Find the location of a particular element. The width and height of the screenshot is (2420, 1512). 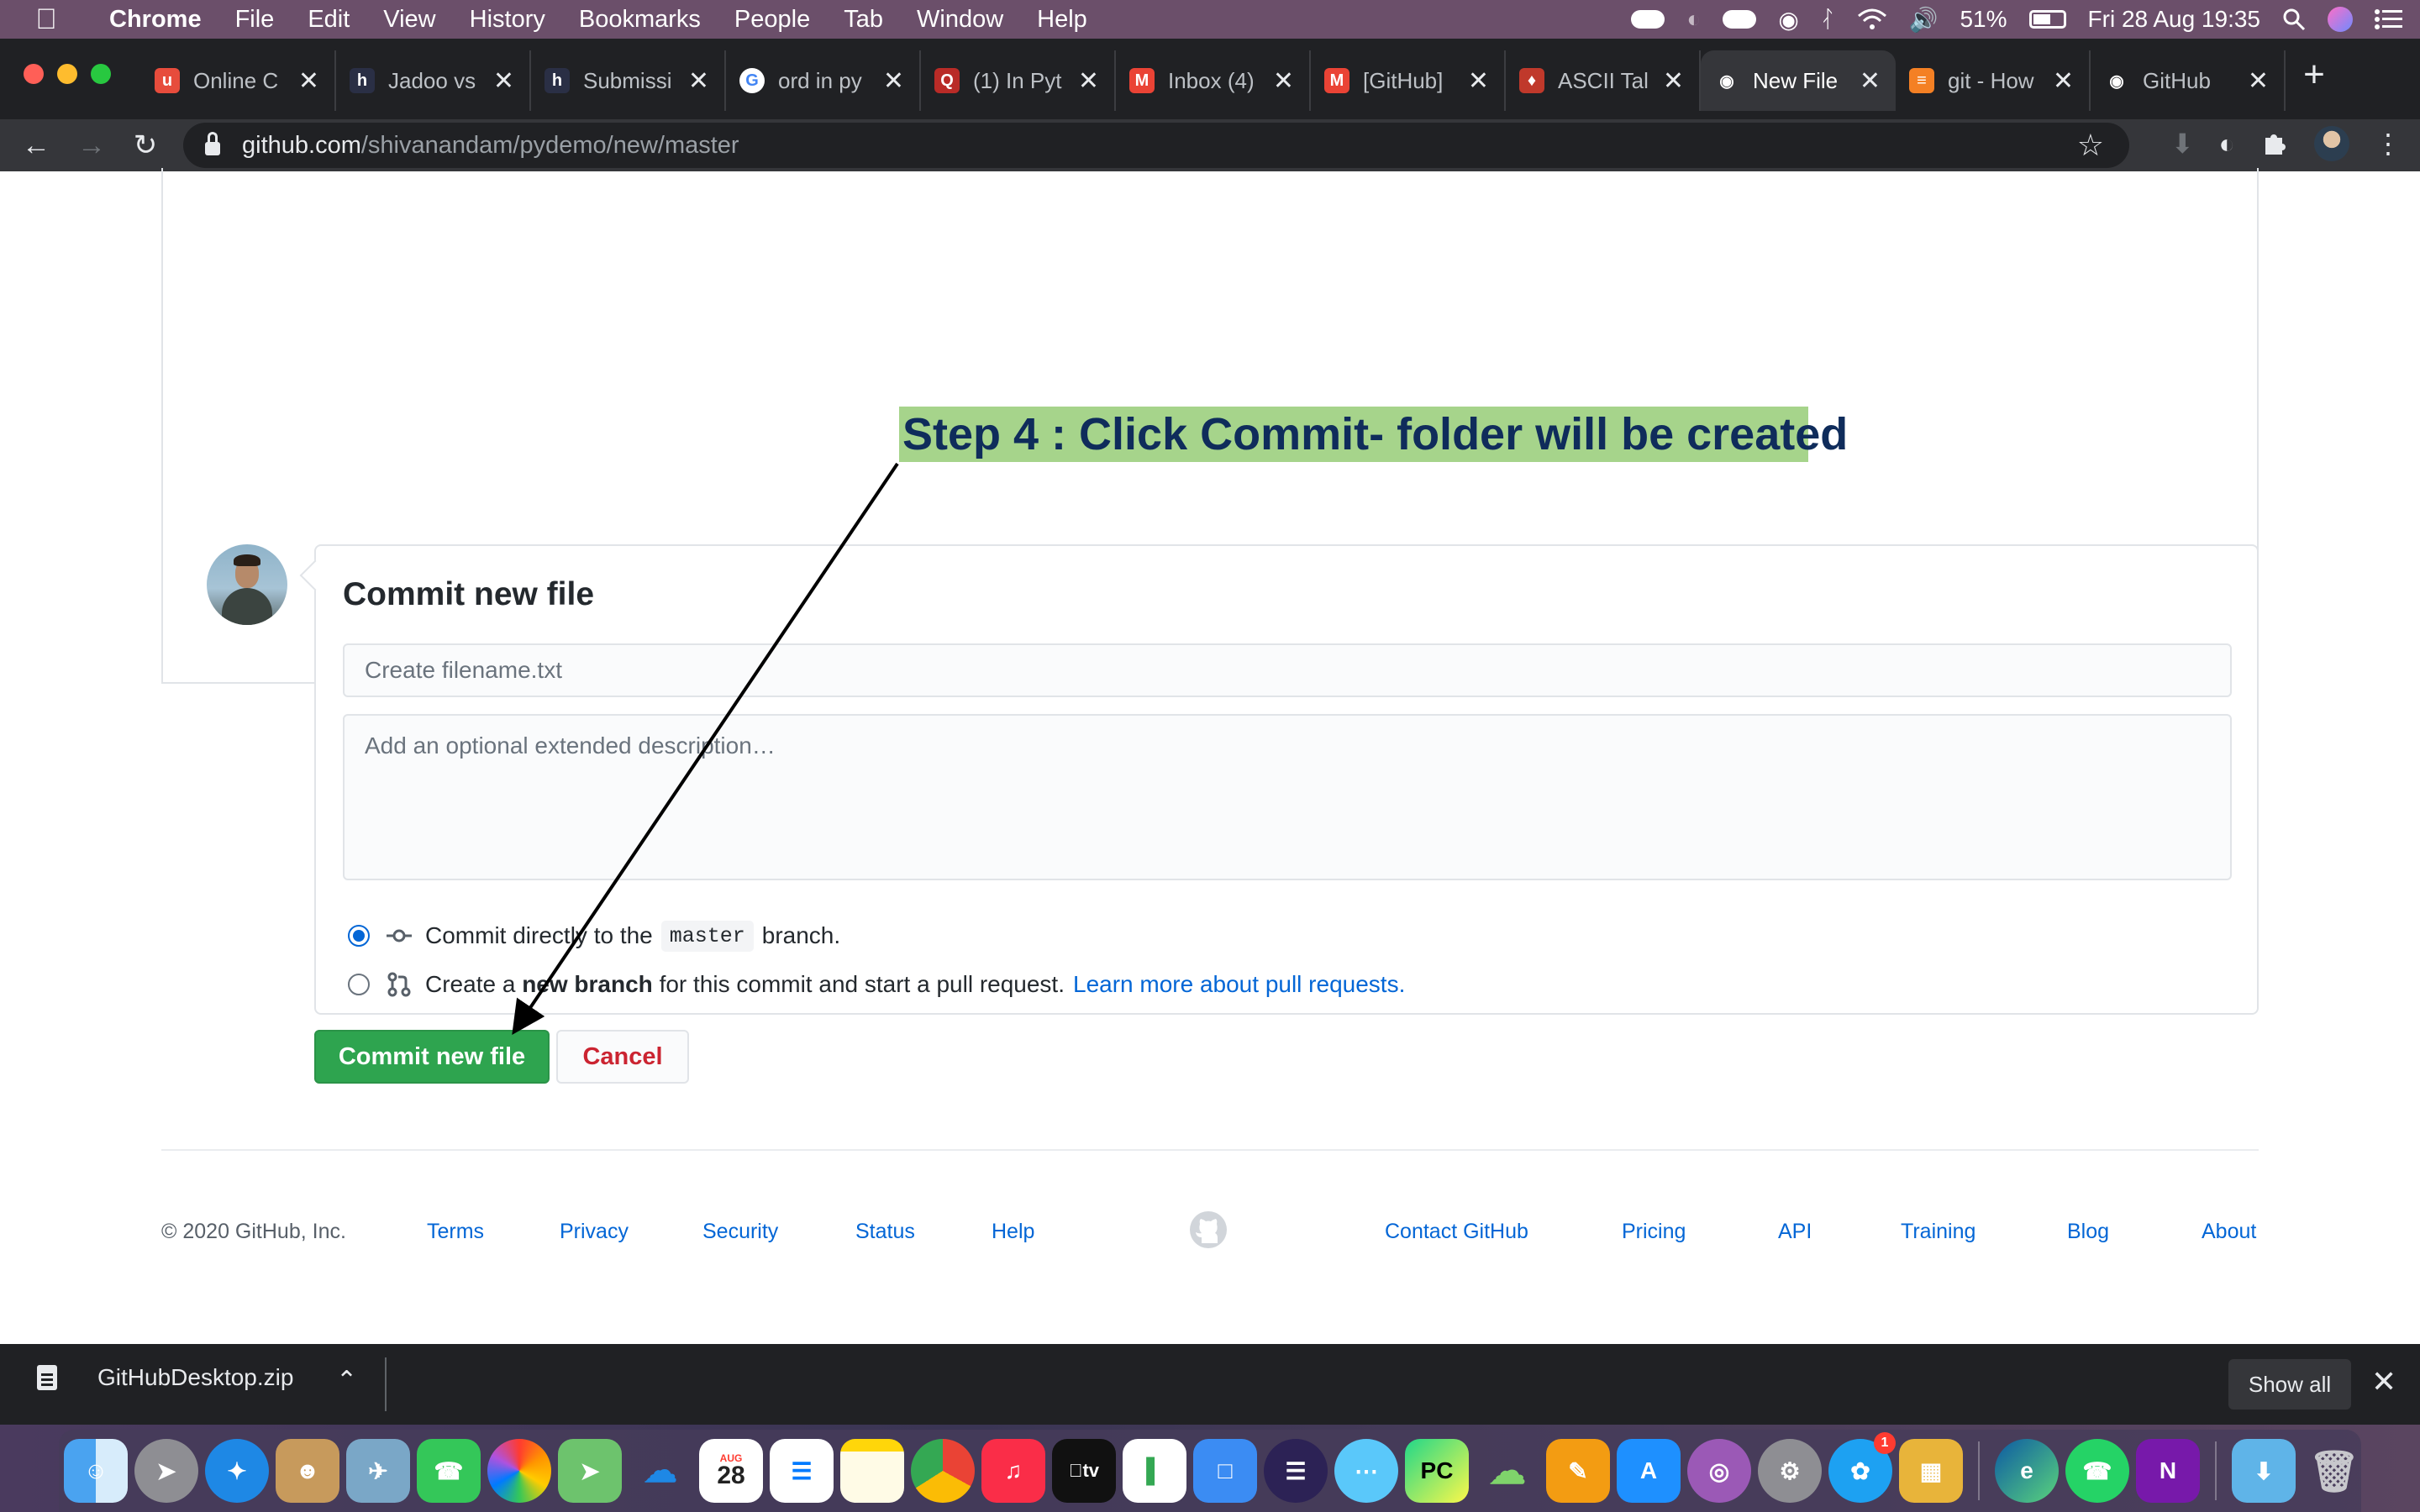

downloads-folder-icon: ⬇ is located at coordinates (2264, 1471).